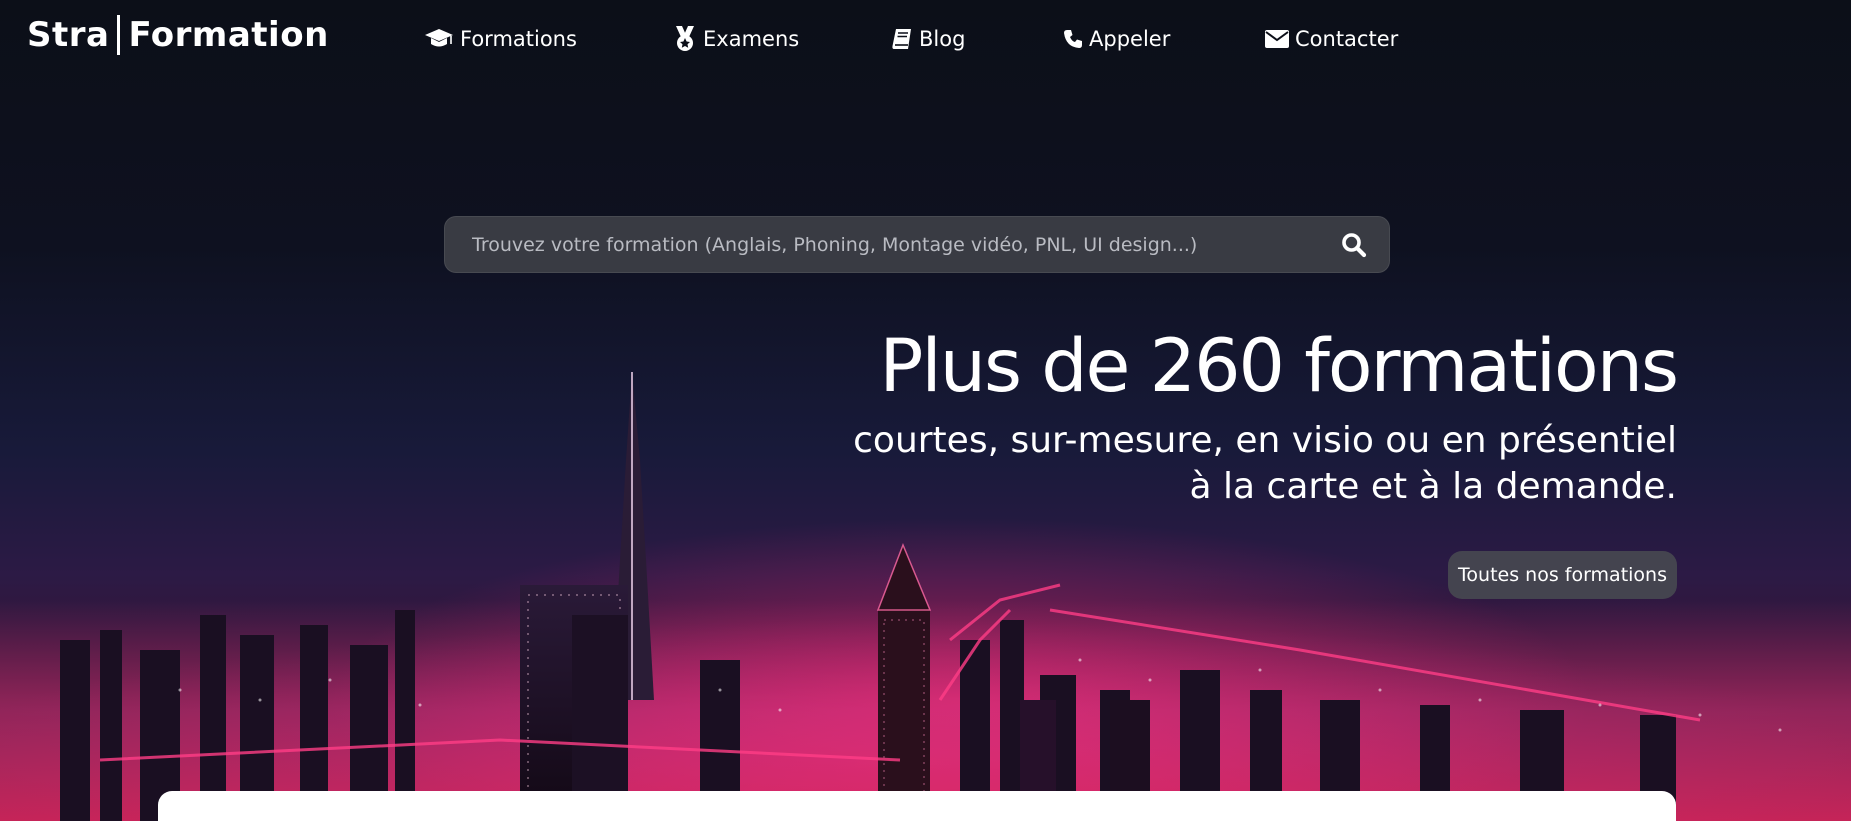 The height and width of the screenshot is (821, 1851). Describe the element at coordinates (119, 35) in the screenshot. I see `logo-separator` at that location.